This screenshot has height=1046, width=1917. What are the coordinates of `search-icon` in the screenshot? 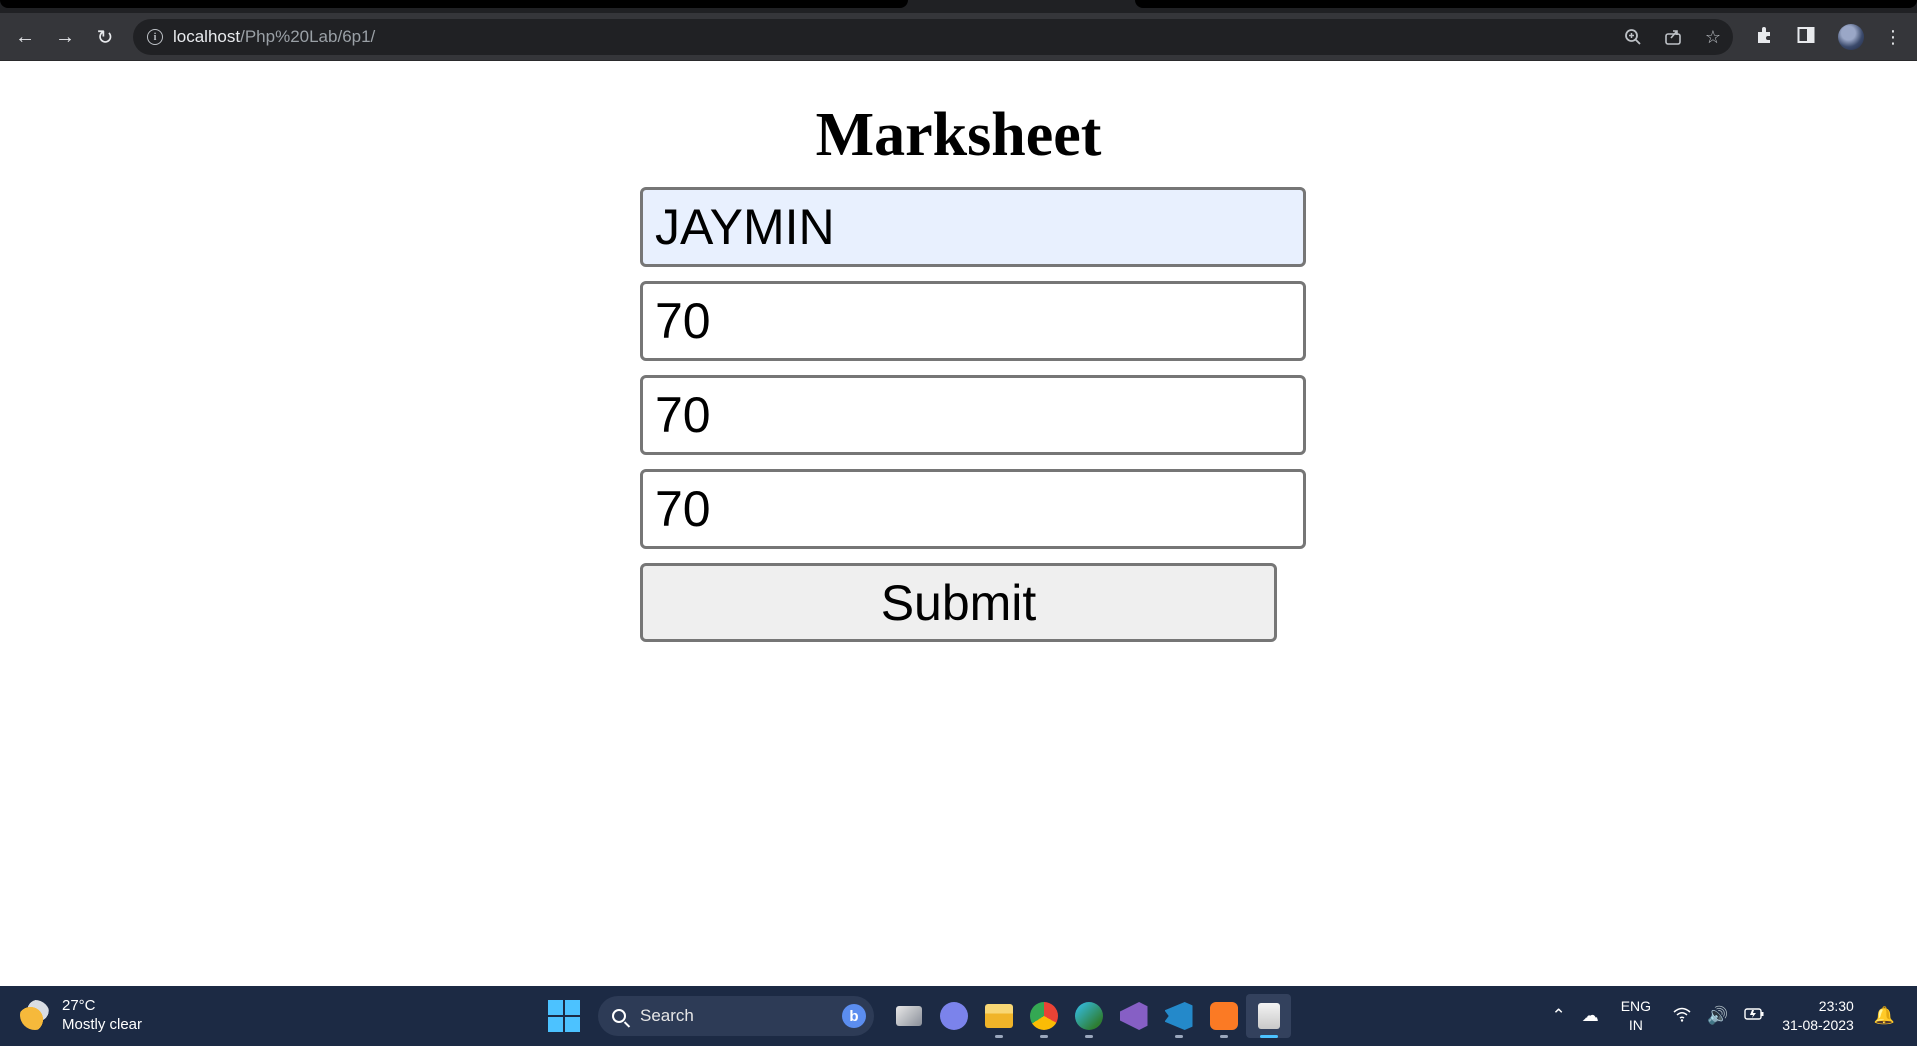 It's located at (619, 1016).